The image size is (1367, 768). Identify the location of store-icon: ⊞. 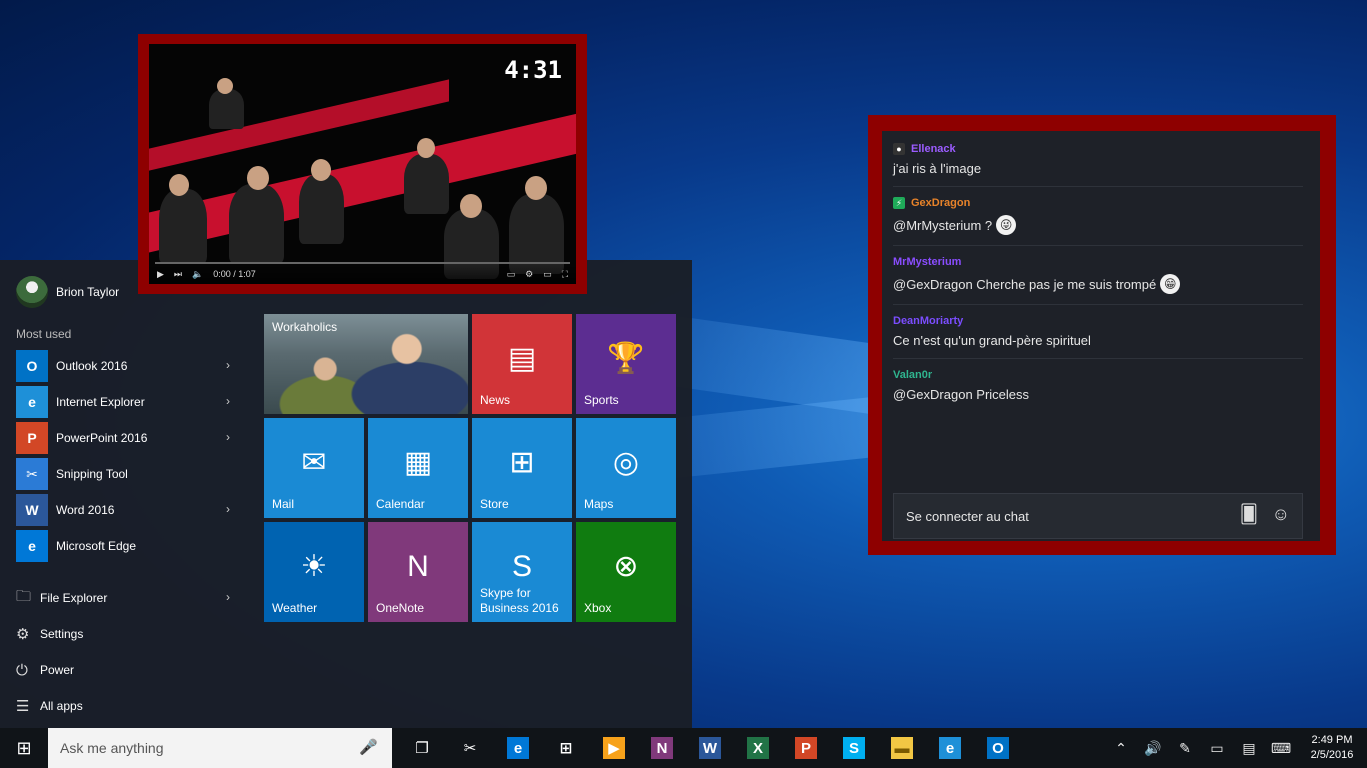
(566, 748).